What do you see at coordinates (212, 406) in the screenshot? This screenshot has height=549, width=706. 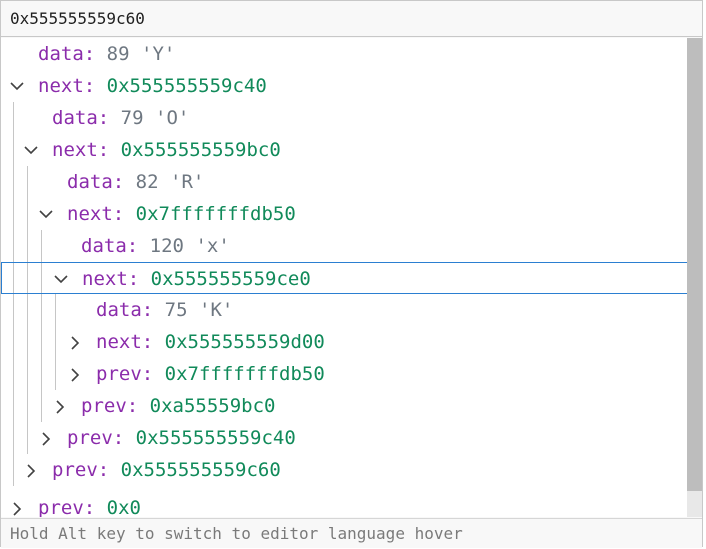 I see `variable-address: 0xa55559bc0` at bounding box center [212, 406].